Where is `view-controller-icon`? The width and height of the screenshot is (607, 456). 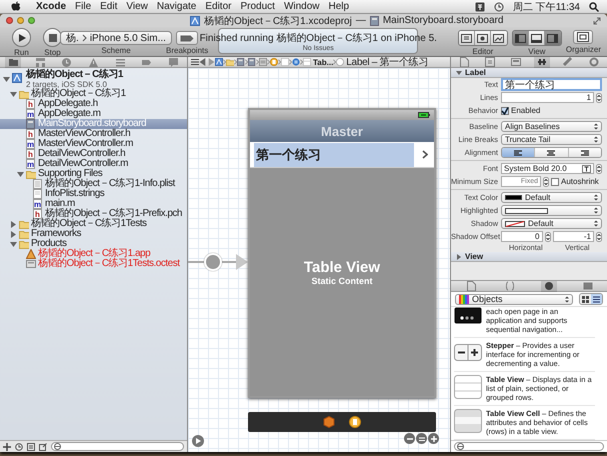
view-controller-icon is located at coordinates (355, 422).